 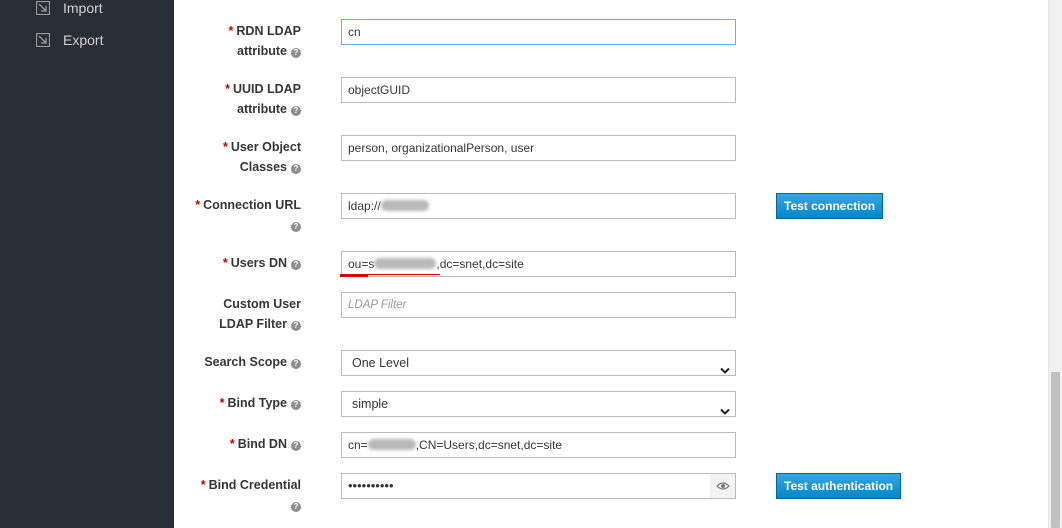 I want to click on label-text: Users DN, so click(x=258, y=263).